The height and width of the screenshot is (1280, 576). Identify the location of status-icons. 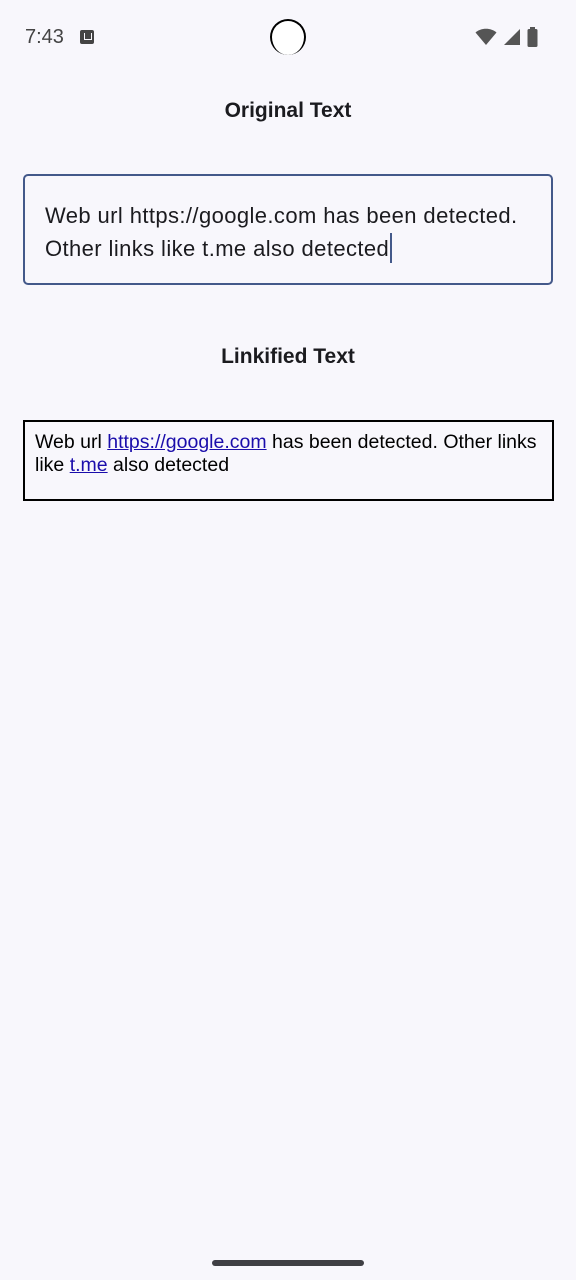
(506, 37).